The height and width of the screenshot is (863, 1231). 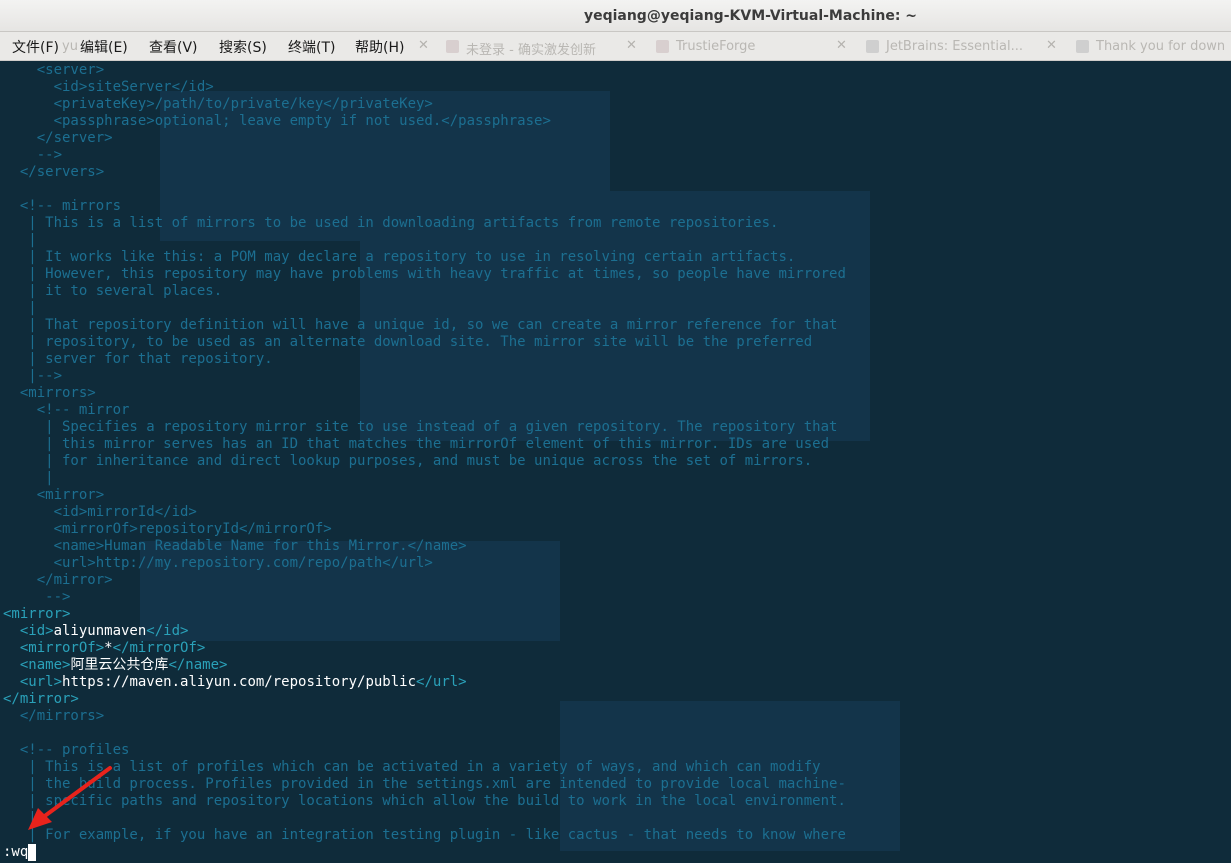 I want to click on menu-terminal: 终端(T), so click(x=311, y=47).